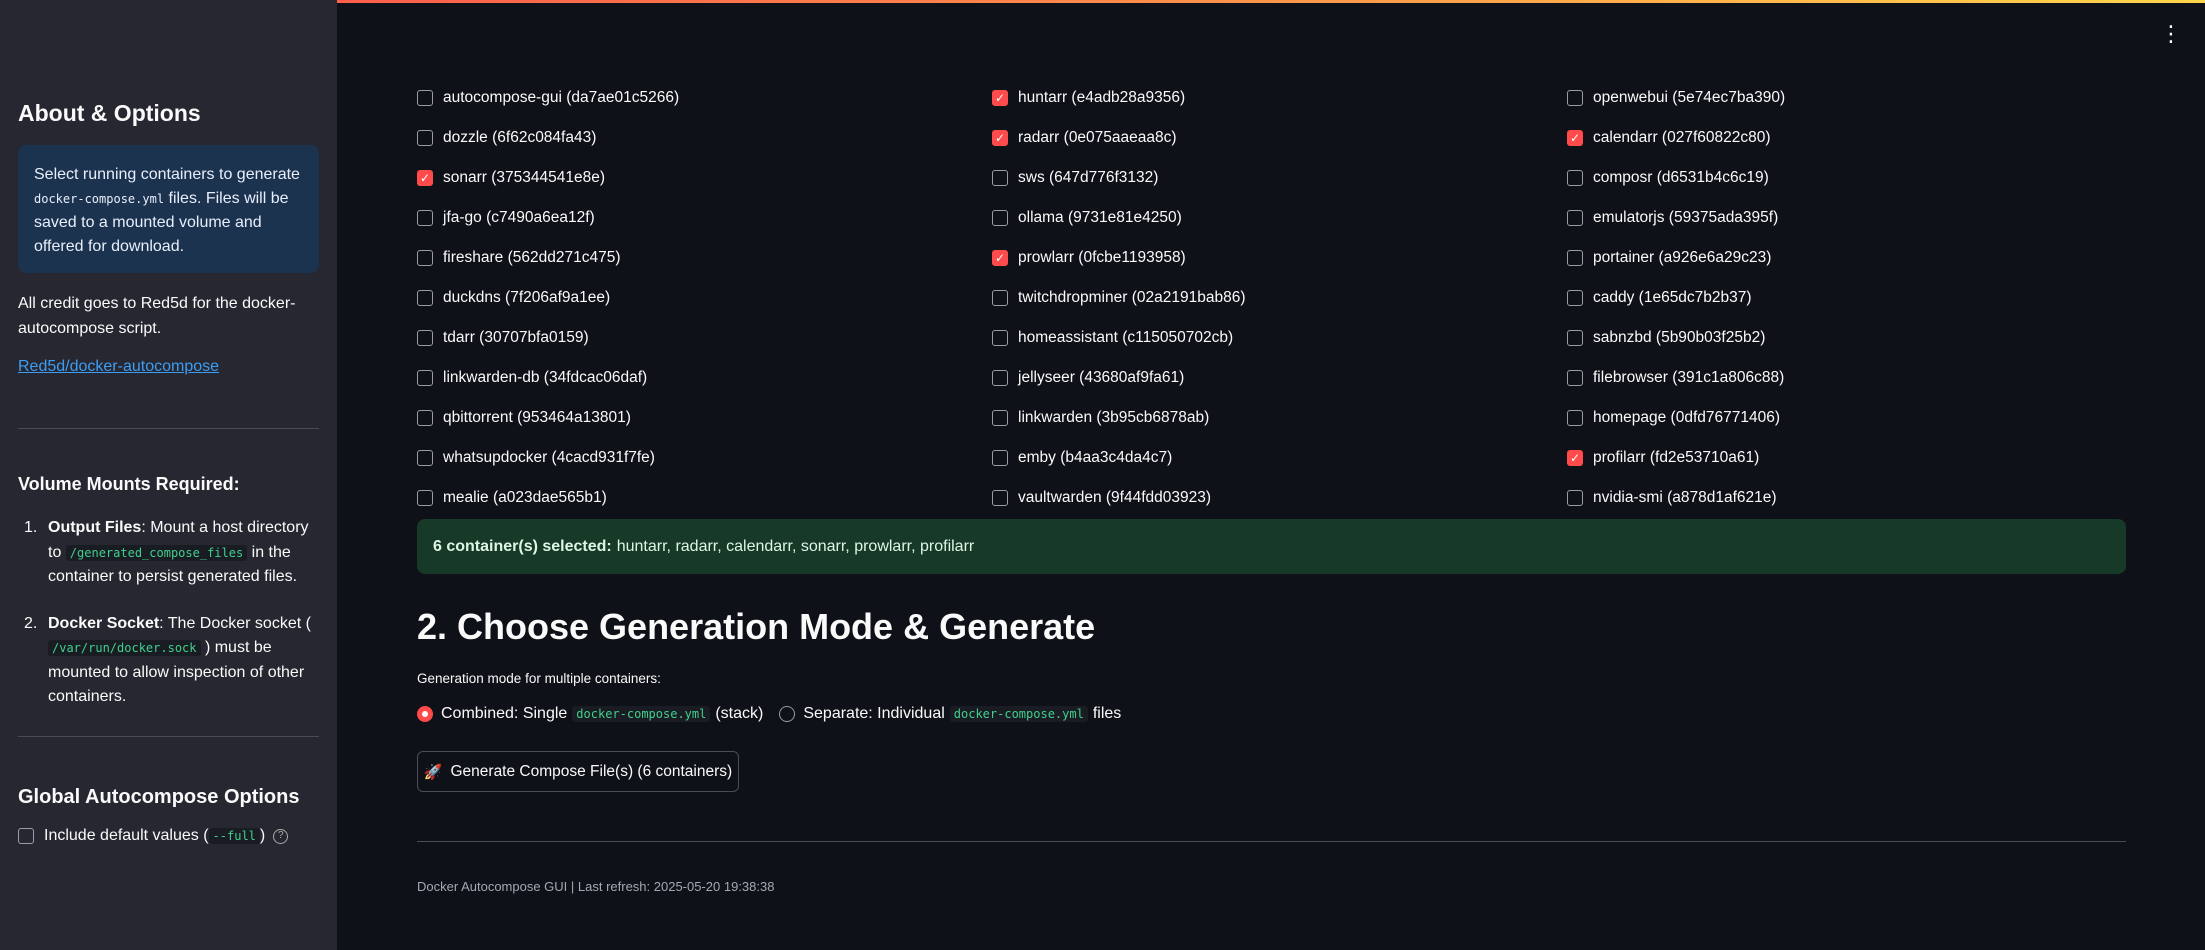 Image resolution: width=2205 pixels, height=950 pixels. I want to click on container-checkbox-item: ✓ profilarr (fd2e53710a61), so click(1854, 458).